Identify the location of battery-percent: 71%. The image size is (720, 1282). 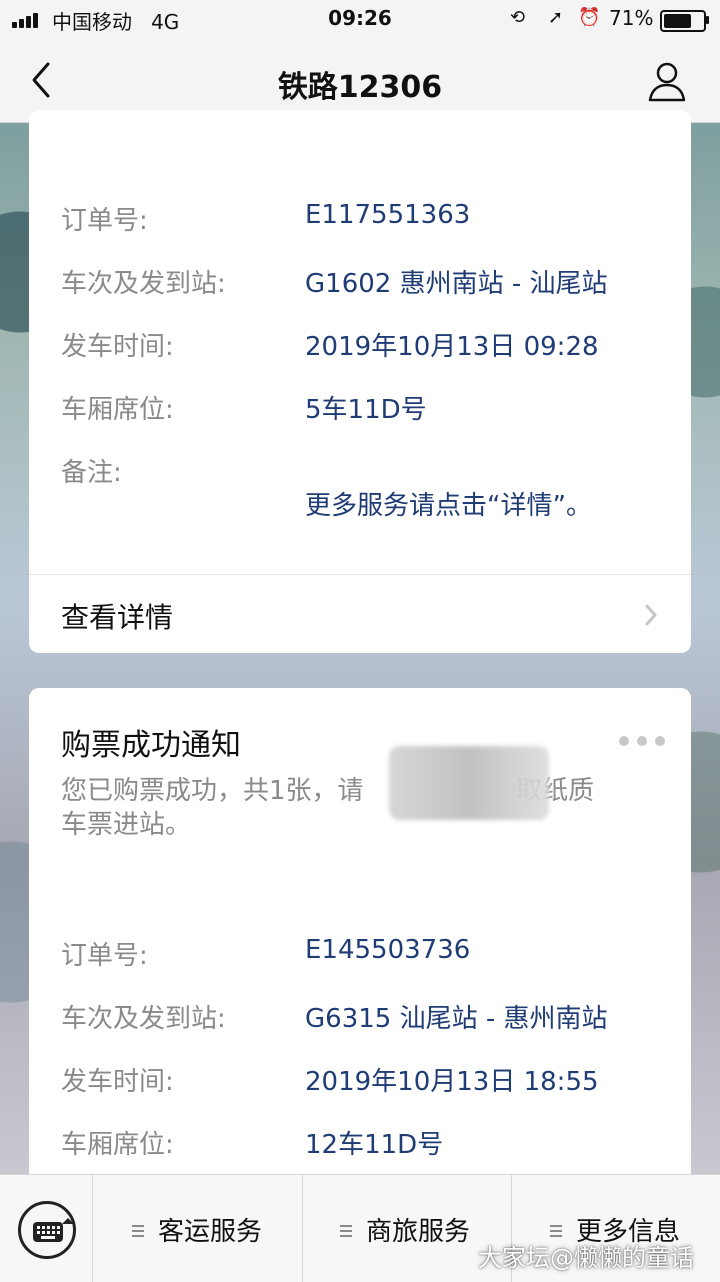
(631, 18).